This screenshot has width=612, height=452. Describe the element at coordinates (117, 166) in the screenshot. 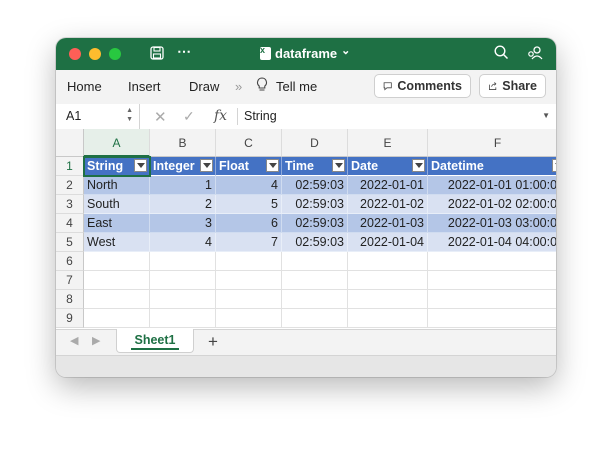

I see `table-header-cell: String` at that location.